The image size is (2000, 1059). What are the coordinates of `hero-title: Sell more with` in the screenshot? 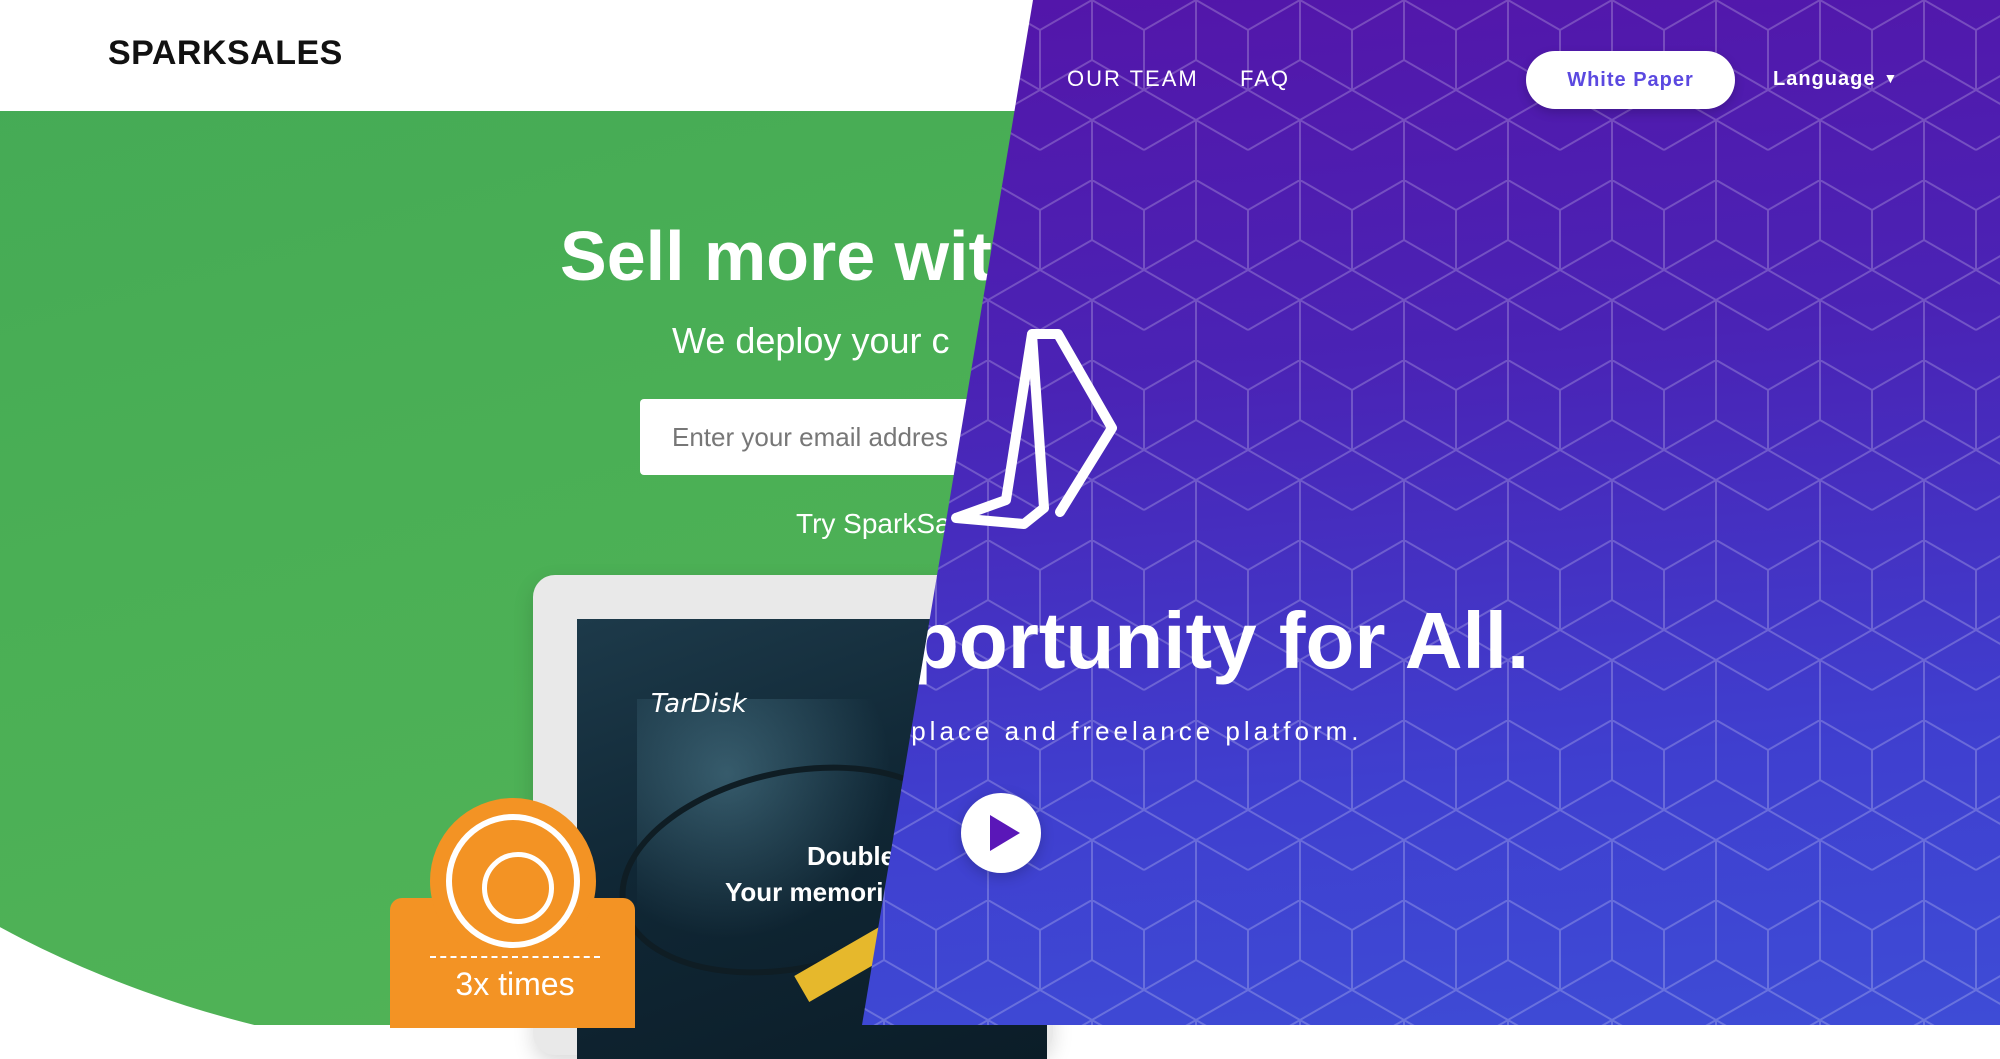 It's located at (797, 256).